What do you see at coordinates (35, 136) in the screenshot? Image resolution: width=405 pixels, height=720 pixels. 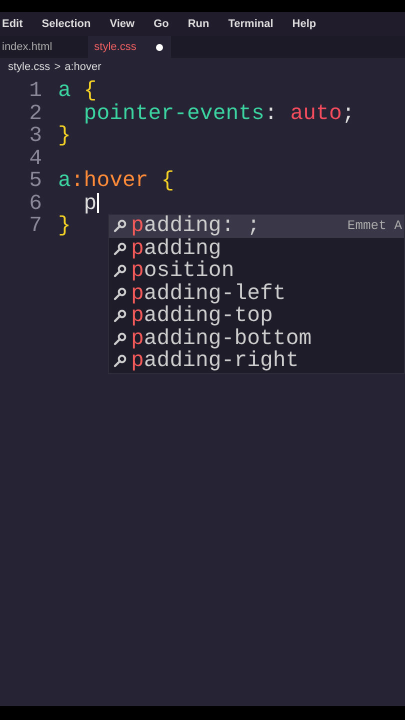 I see `line-number: 3` at bounding box center [35, 136].